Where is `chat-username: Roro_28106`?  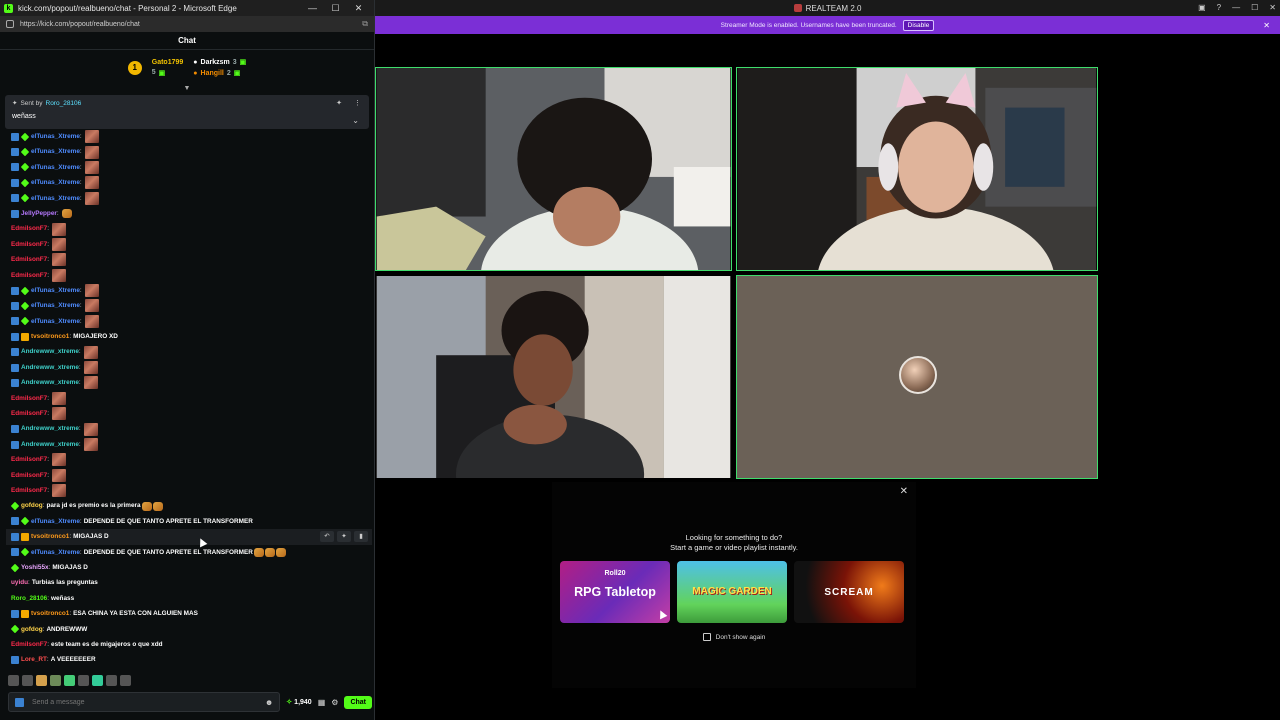
chat-username: Roro_28106 is located at coordinates (29, 598).